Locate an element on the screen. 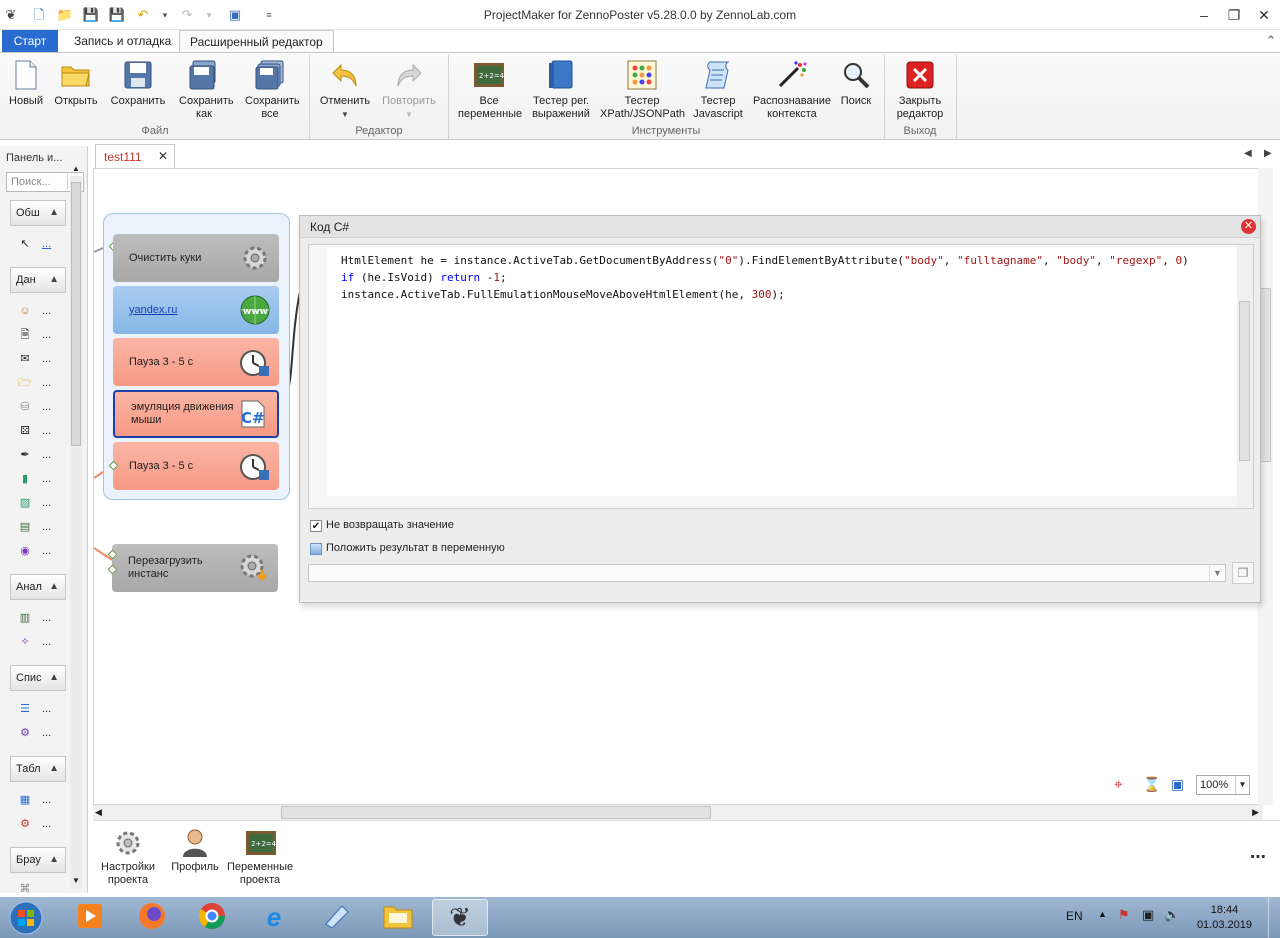  action-center-icon: ⚑ is located at coordinates (1124, 915).